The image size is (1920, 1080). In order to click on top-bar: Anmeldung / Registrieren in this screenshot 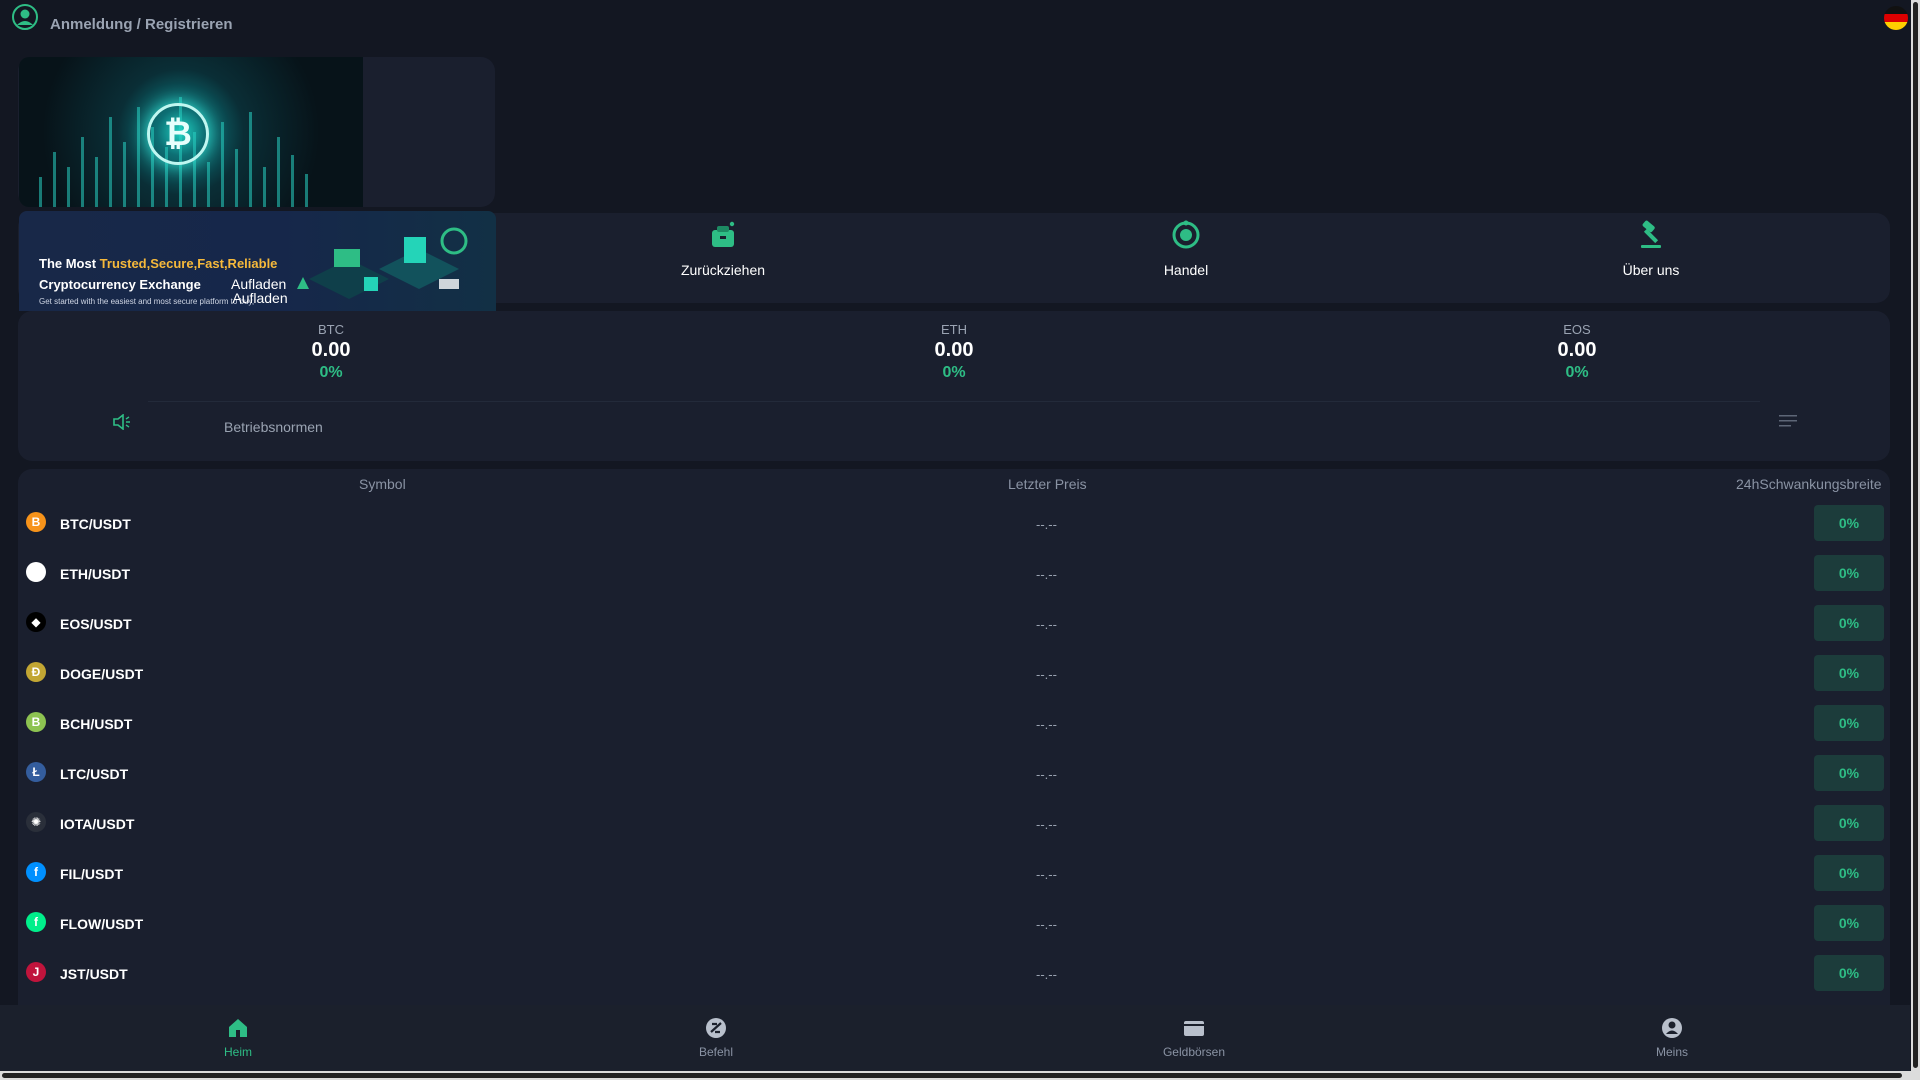, I will do `click(960, 25)`.